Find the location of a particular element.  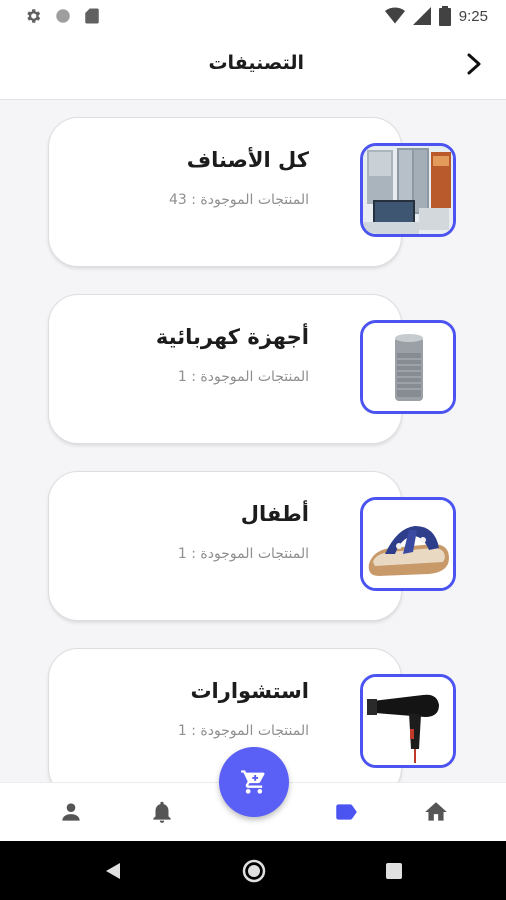

recents-square-icon is located at coordinates (394, 871).